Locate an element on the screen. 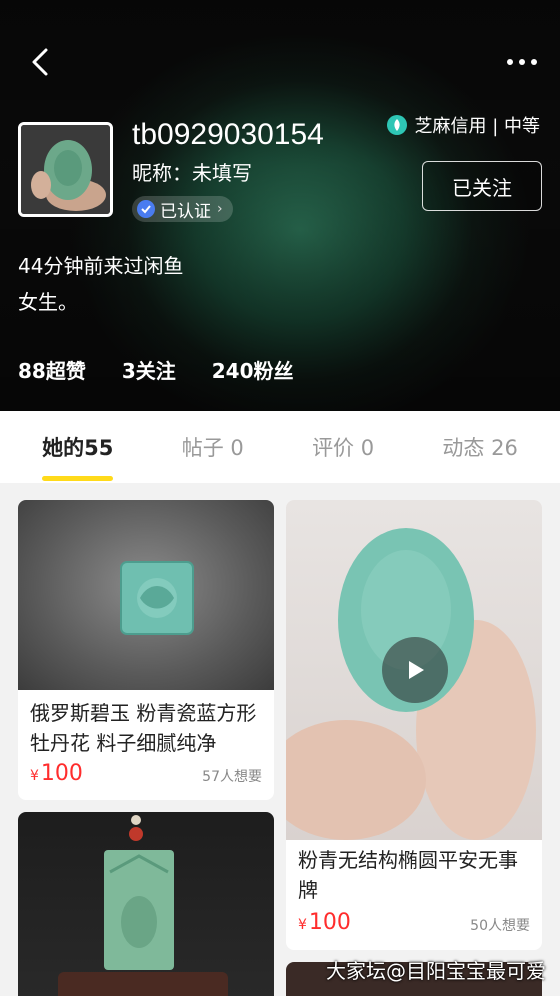 Image resolution: width=560 pixels, height=996 pixels. stat-followers: 240粉丝 is located at coordinates (253, 369).